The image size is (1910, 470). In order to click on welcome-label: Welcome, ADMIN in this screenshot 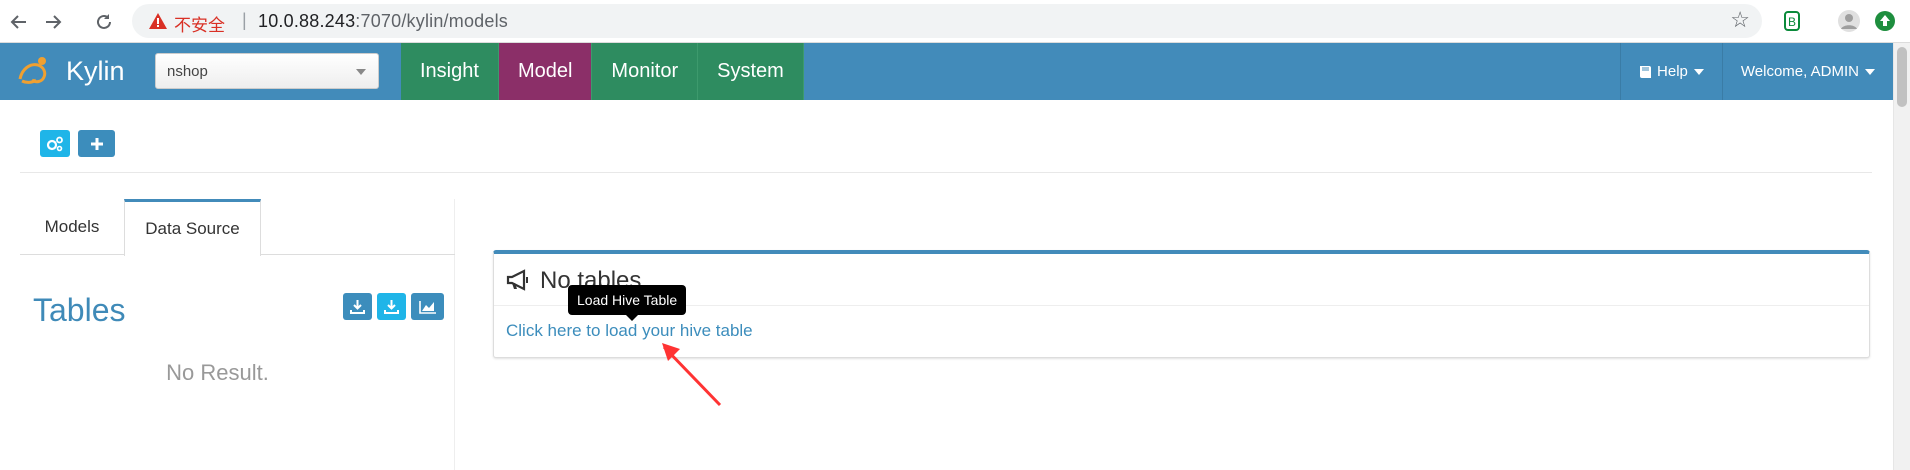, I will do `click(1799, 71)`.